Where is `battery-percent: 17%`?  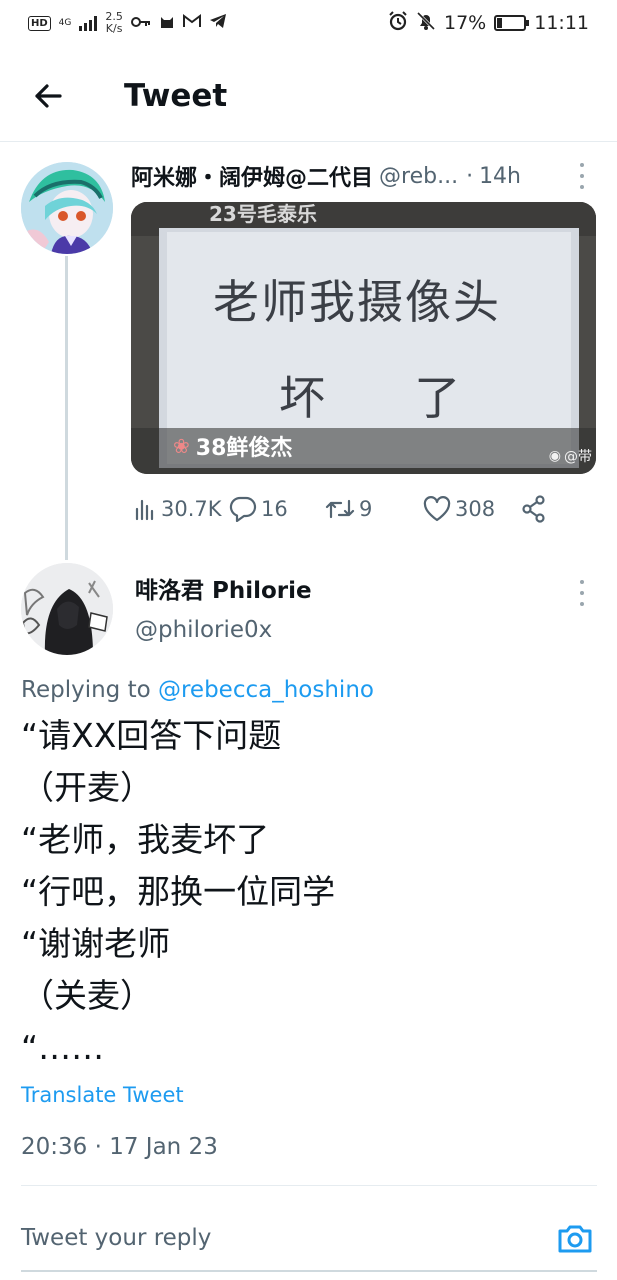
battery-percent: 17% is located at coordinates (465, 23).